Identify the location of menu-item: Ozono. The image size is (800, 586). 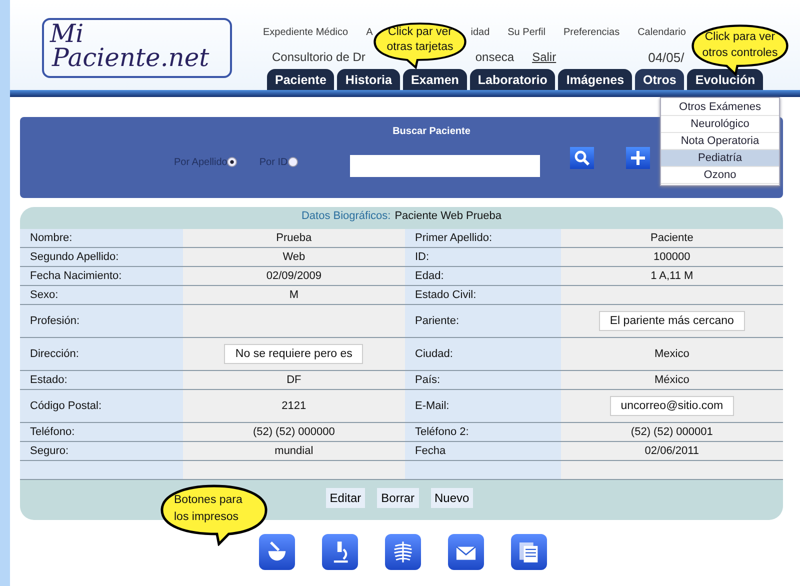
(720, 175).